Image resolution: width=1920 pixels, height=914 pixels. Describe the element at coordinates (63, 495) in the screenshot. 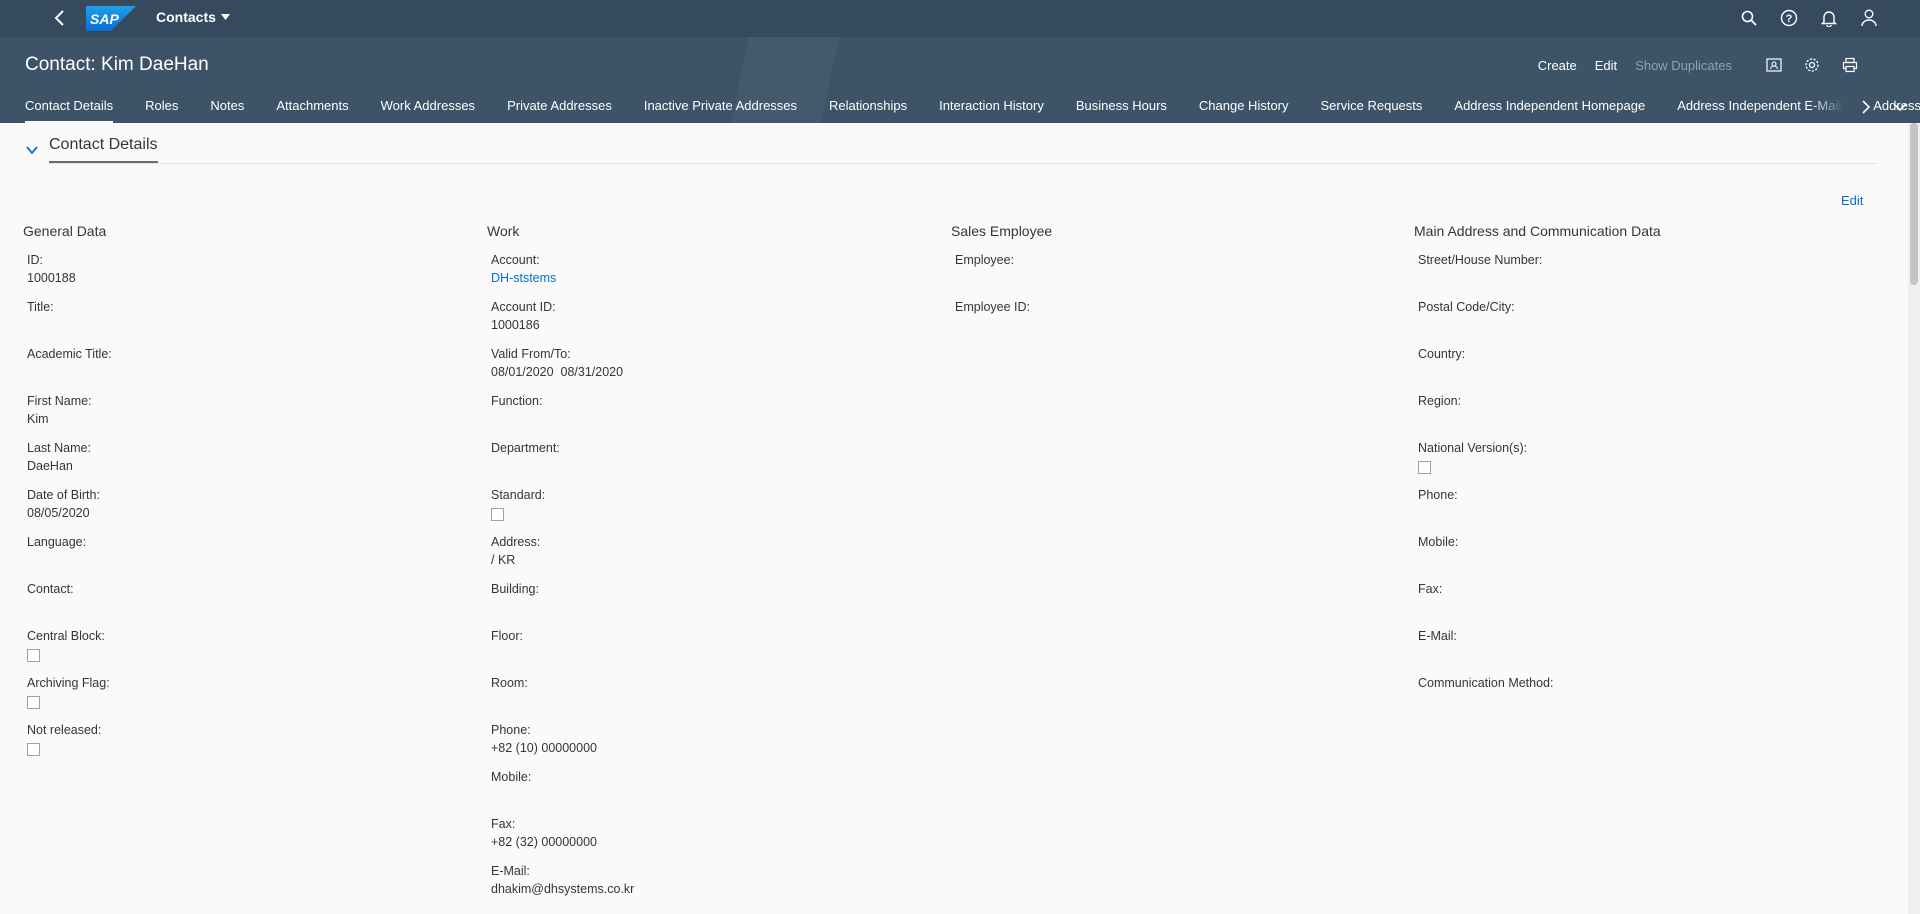

I see `date-of-birth-label: Date of Birth:` at that location.